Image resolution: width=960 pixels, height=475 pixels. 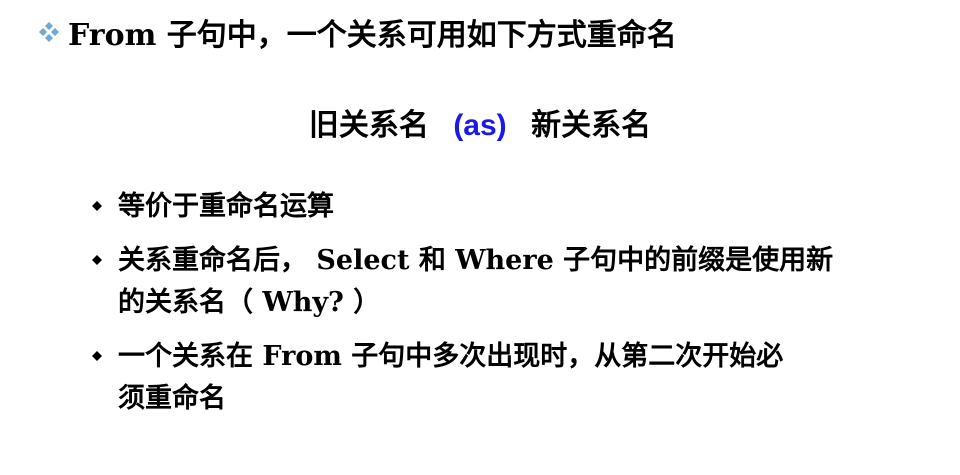 I want to click on slide-heading: From 子句中，一个关系可用如下方式重命名, so click(x=357, y=36).